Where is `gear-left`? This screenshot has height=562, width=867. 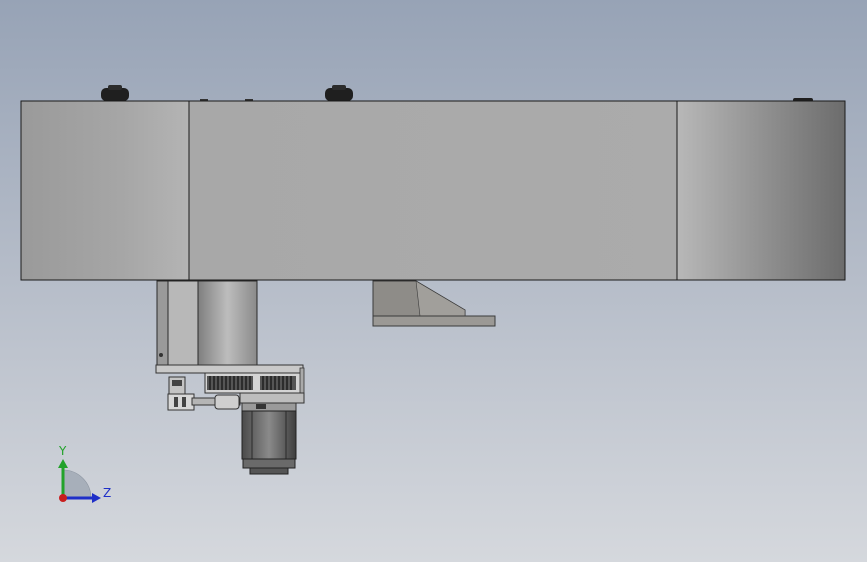 gear-left is located at coordinates (230, 383).